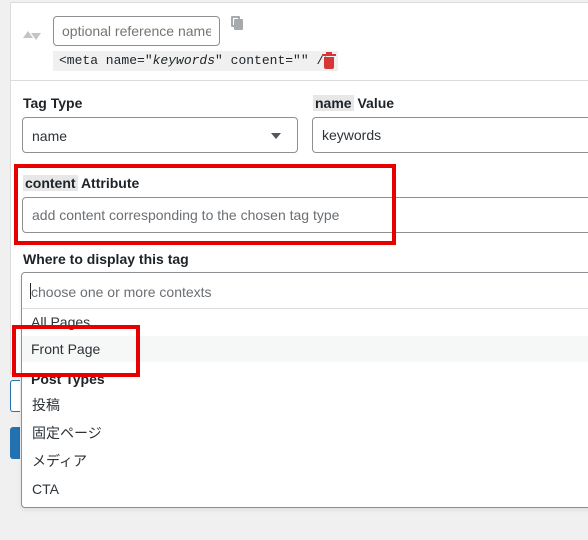 The width and height of the screenshot is (588, 540). Describe the element at coordinates (33, 36) in the screenshot. I see `sort-arrows-icon` at that location.